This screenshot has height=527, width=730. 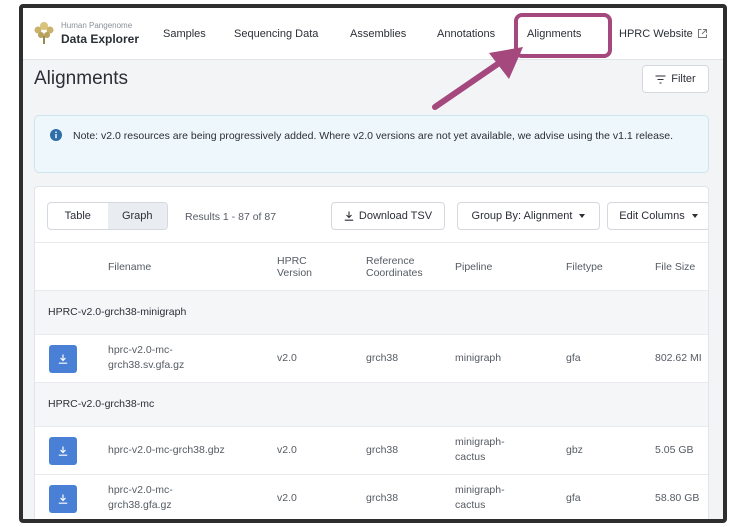 I want to click on column-hprc-version-line2: Version, so click(x=295, y=273).